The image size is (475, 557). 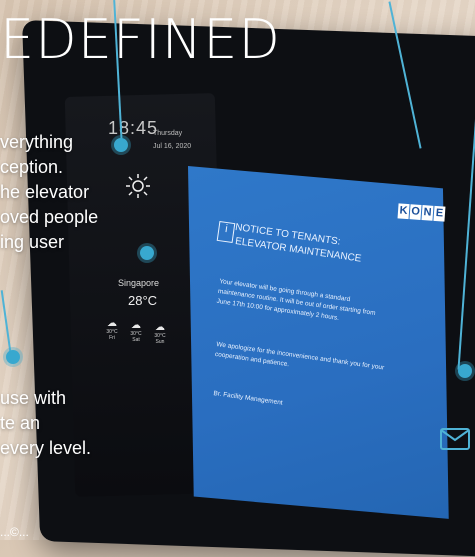 What do you see at coordinates (455, 439) in the screenshot?
I see `mail-icon` at bounding box center [455, 439].